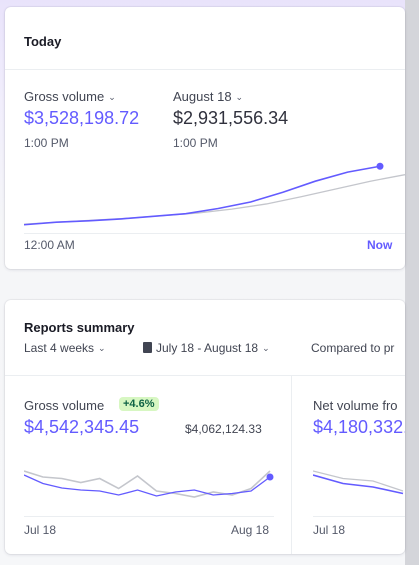  I want to click on compare-filter-dropdown: Compared to pr, so click(352, 348).